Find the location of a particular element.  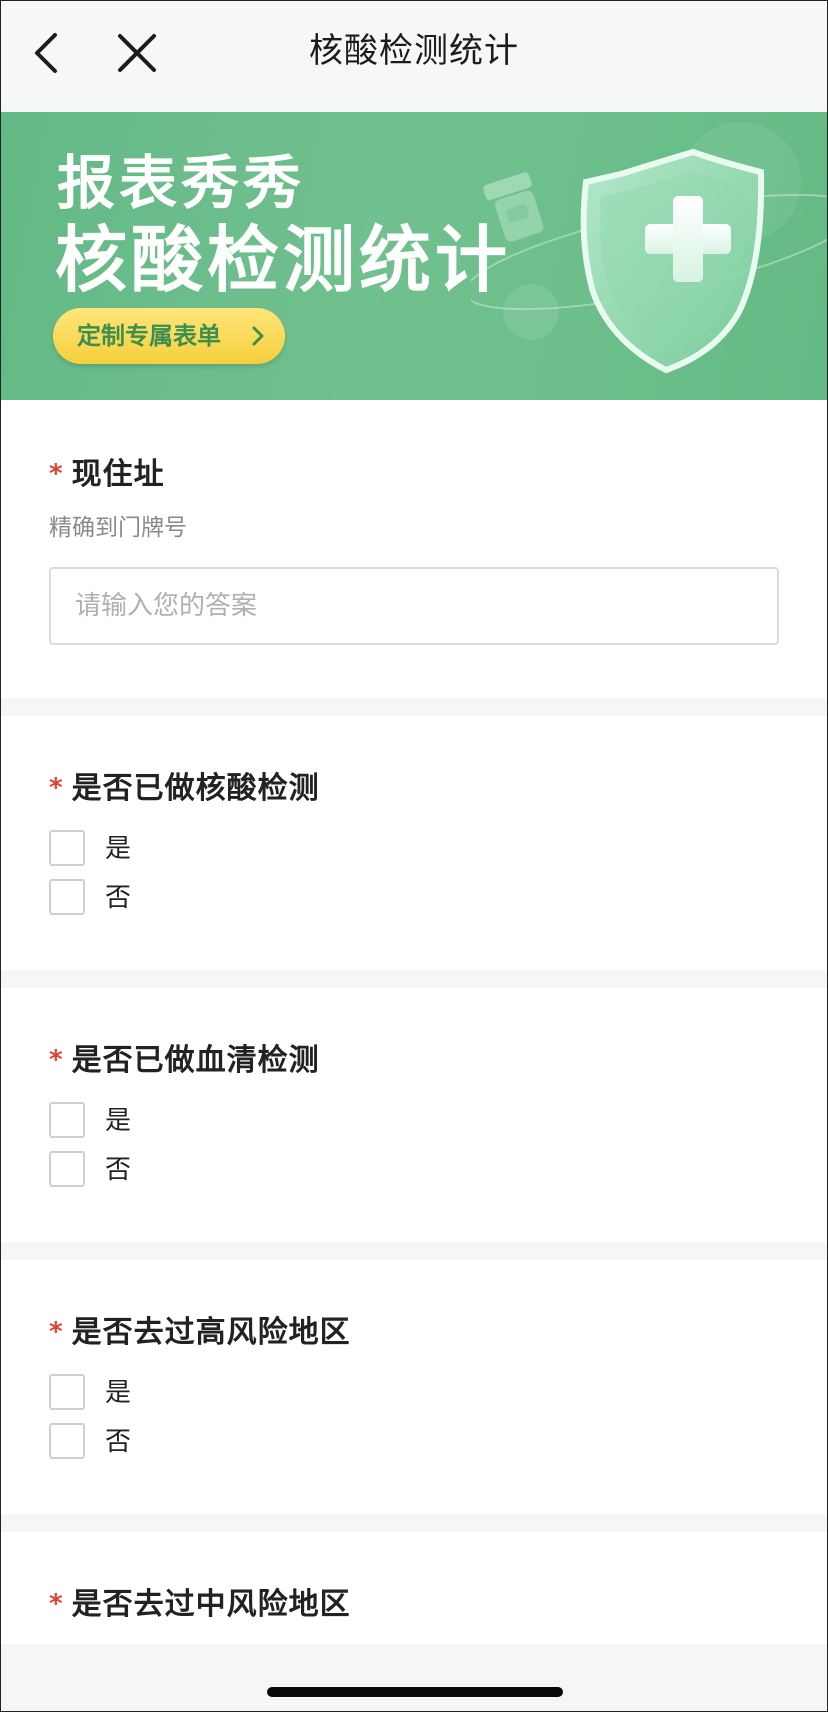

question-card-serum-test: * 是否已做血清检测 是 否 is located at coordinates (414, 1115).